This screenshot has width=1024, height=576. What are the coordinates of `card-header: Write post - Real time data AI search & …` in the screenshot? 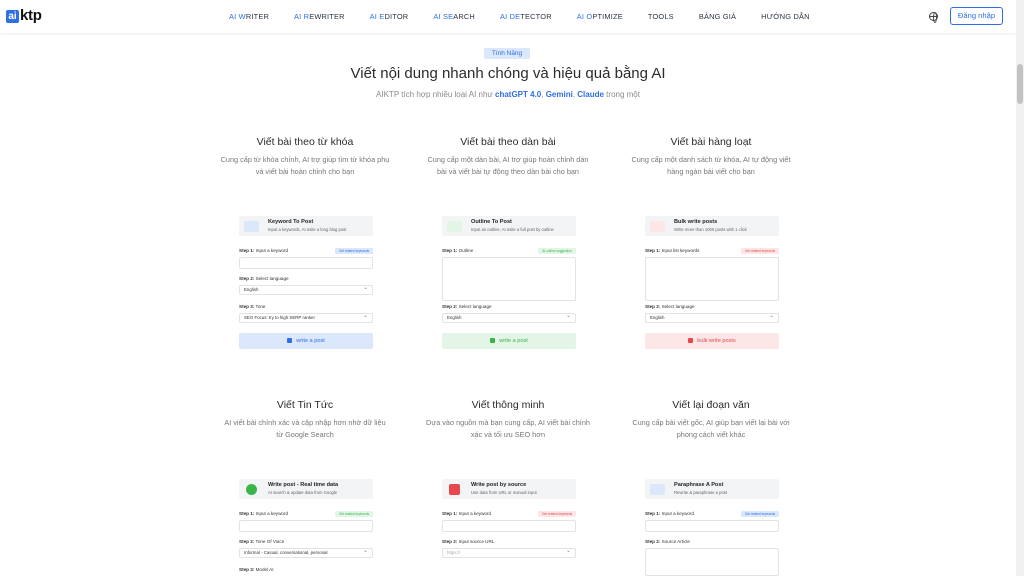 It's located at (306, 489).